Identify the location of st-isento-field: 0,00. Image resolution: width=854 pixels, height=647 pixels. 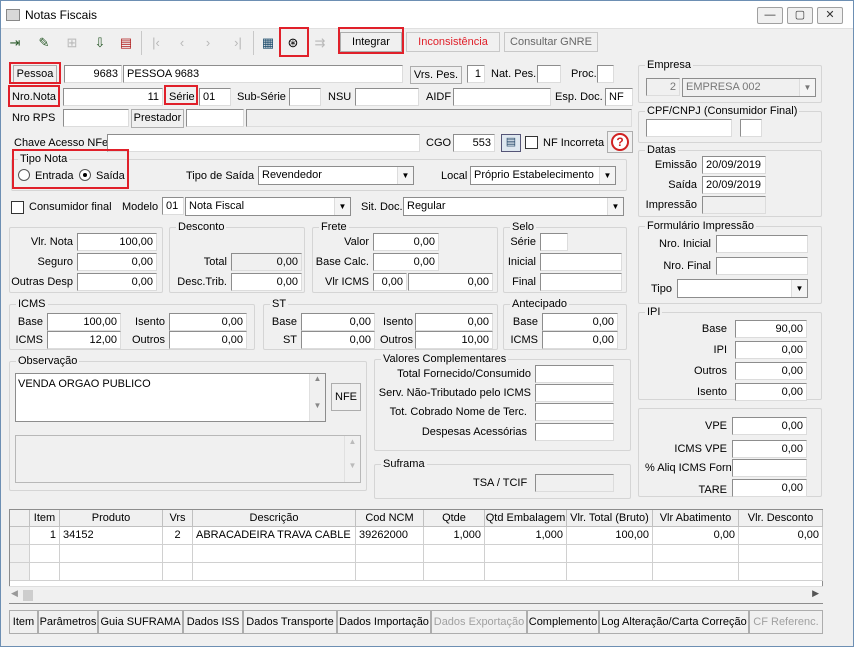
(454, 322).